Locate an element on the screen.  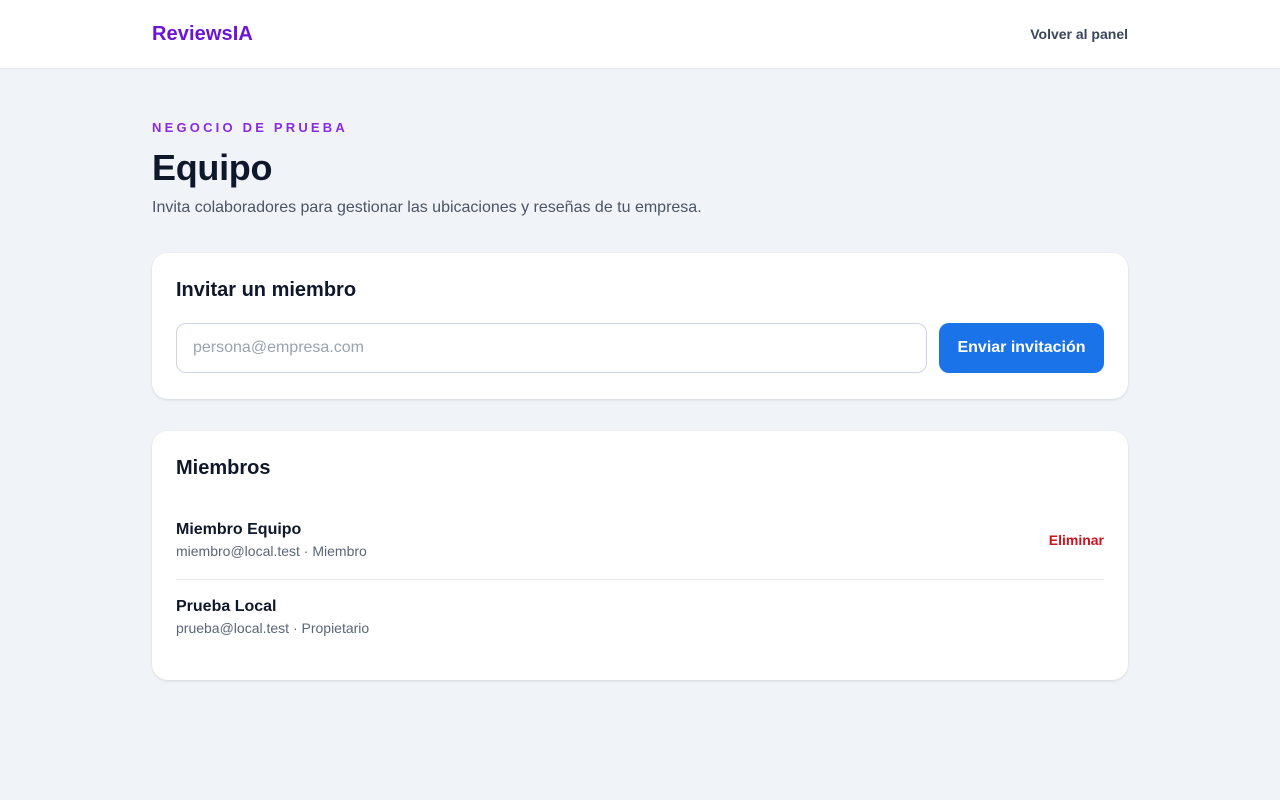
member-name: Miembro Equipo is located at coordinates (239, 529).